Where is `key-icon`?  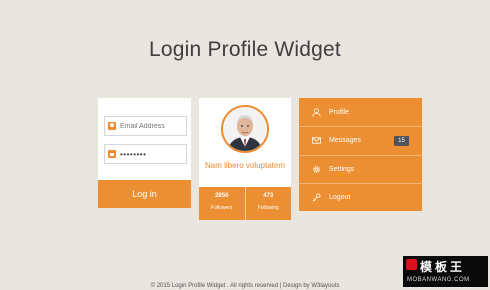 key-icon is located at coordinates (316, 197).